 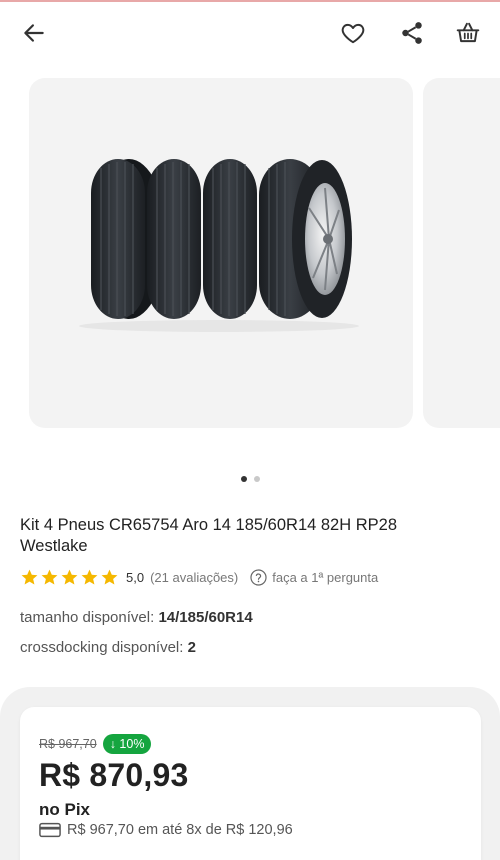 What do you see at coordinates (102, 647) in the screenshot?
I see `spec-crossdocking-label: crossdocking disponível:` at bounding box center [102, 647].